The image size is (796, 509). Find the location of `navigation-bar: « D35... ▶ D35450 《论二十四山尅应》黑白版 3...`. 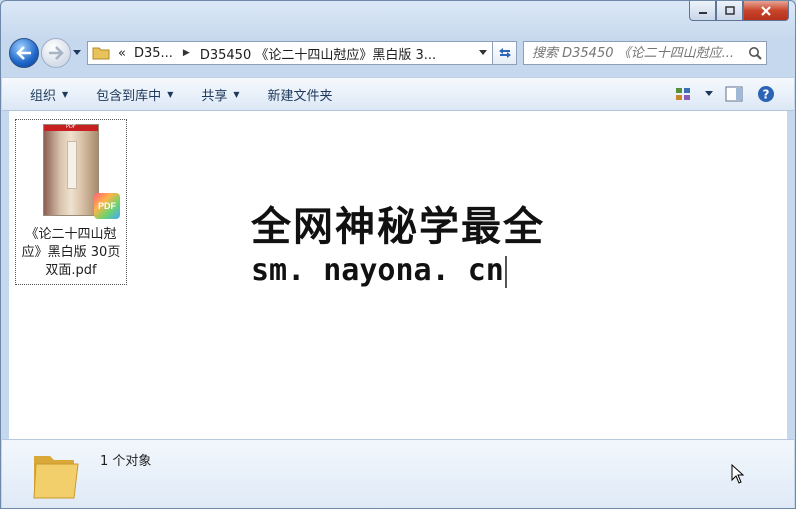

navigation-bar: « D35... ▶ D35450 《论二十四山尅应》黑白版 3... is located at coordinates (398, 53).